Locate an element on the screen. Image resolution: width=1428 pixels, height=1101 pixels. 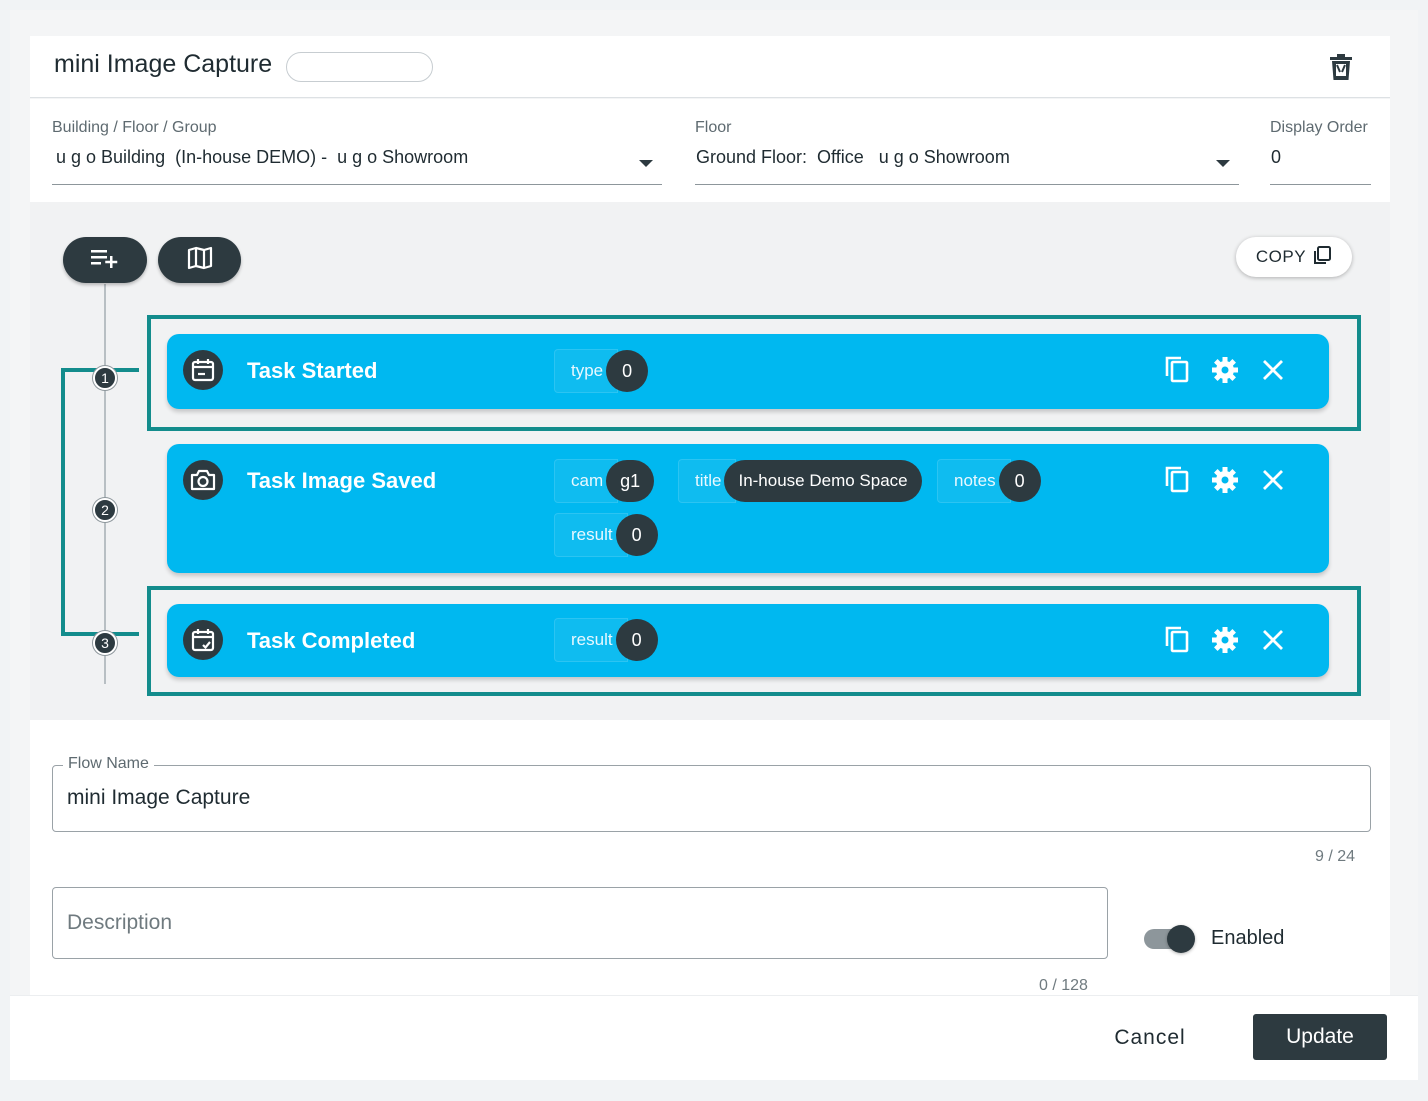
flow-name-counter: 9 / 24 is located at coordinates (1335, 856).